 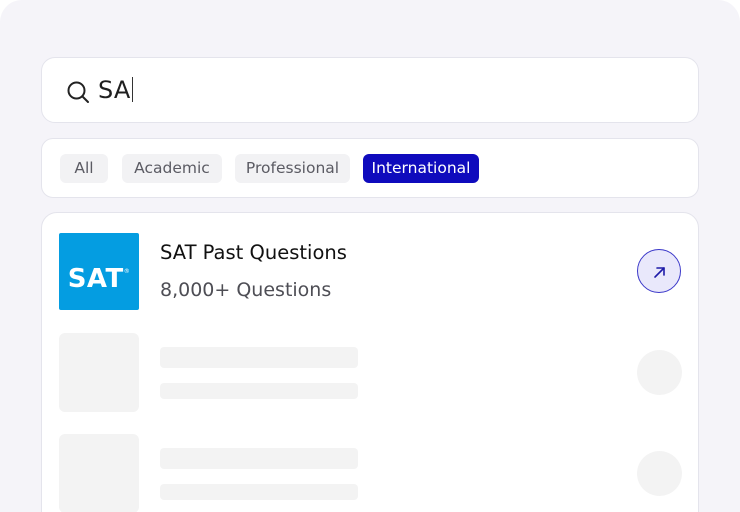 I want to click on sat-logo: SAT®, so click(x=99, y=271).